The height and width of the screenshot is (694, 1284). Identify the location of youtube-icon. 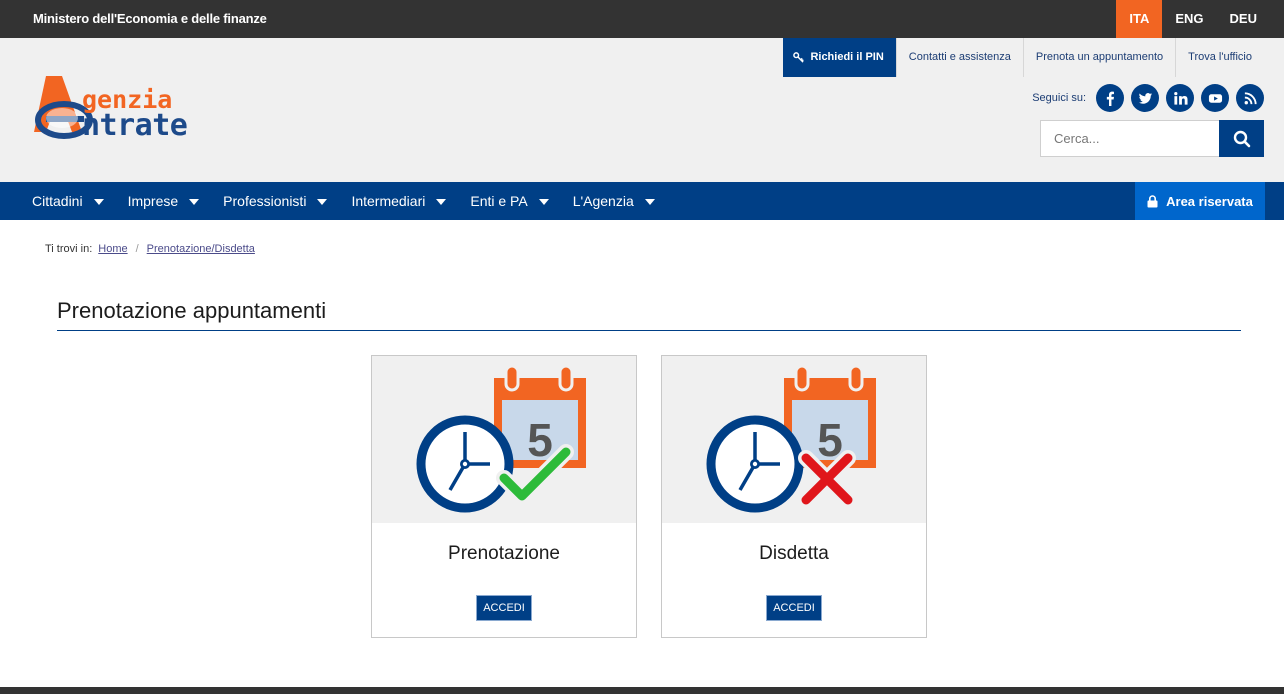
(1215, 98).